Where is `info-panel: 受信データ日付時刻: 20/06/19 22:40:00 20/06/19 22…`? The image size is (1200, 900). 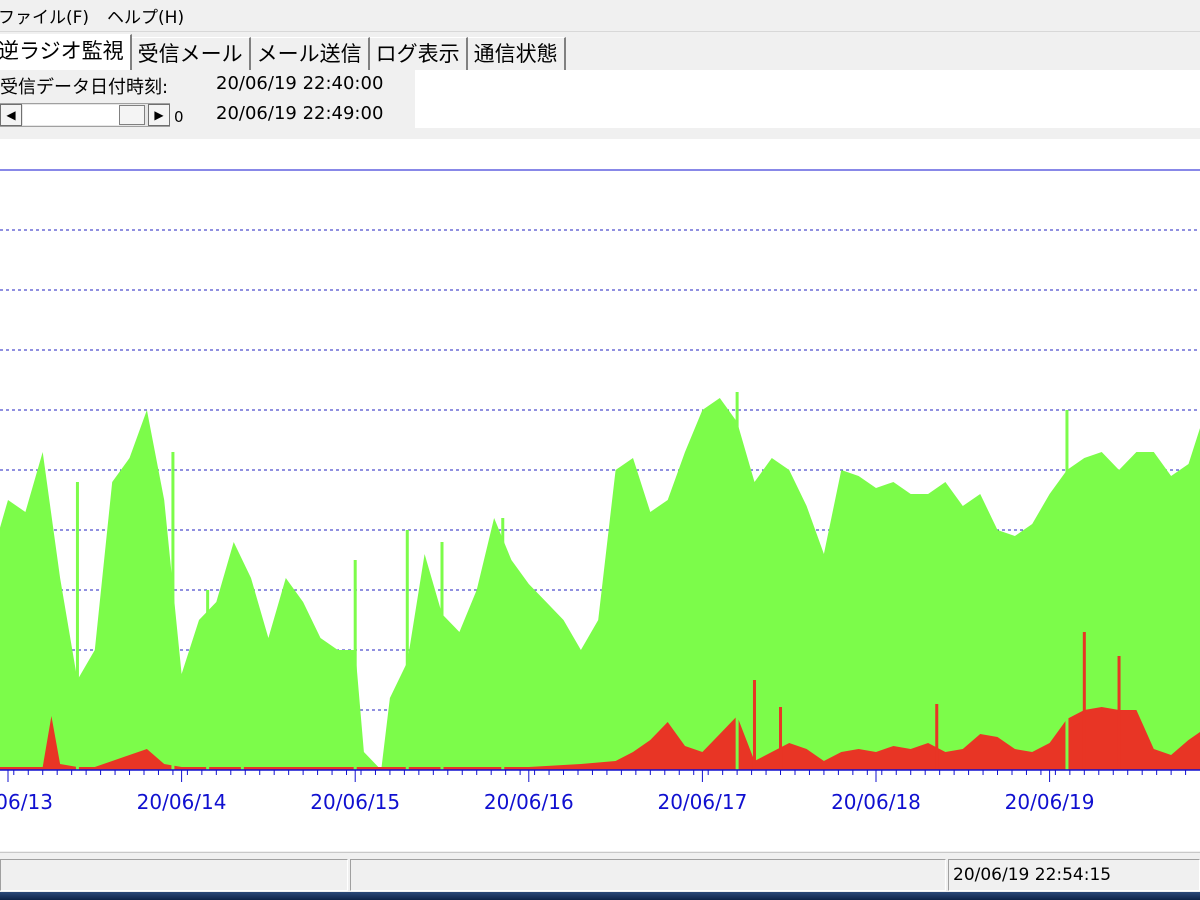 info-panel: 受信データ日付時刻: 20/06/19 22:40:00 20/06/19 22… is located at coordinates (600, 102).